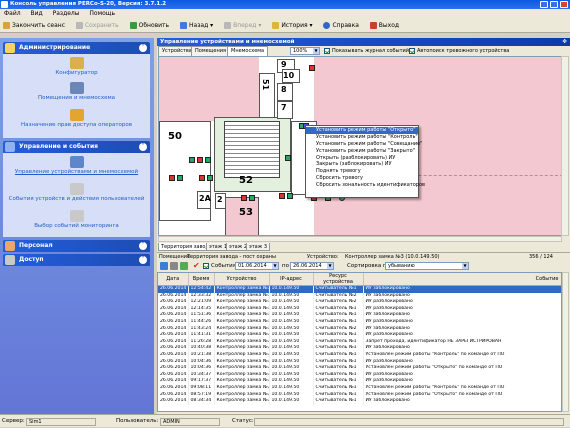 This screenshot has width=570, height=428. I want to click on column-header-device: Устройство, so click(242, 279).